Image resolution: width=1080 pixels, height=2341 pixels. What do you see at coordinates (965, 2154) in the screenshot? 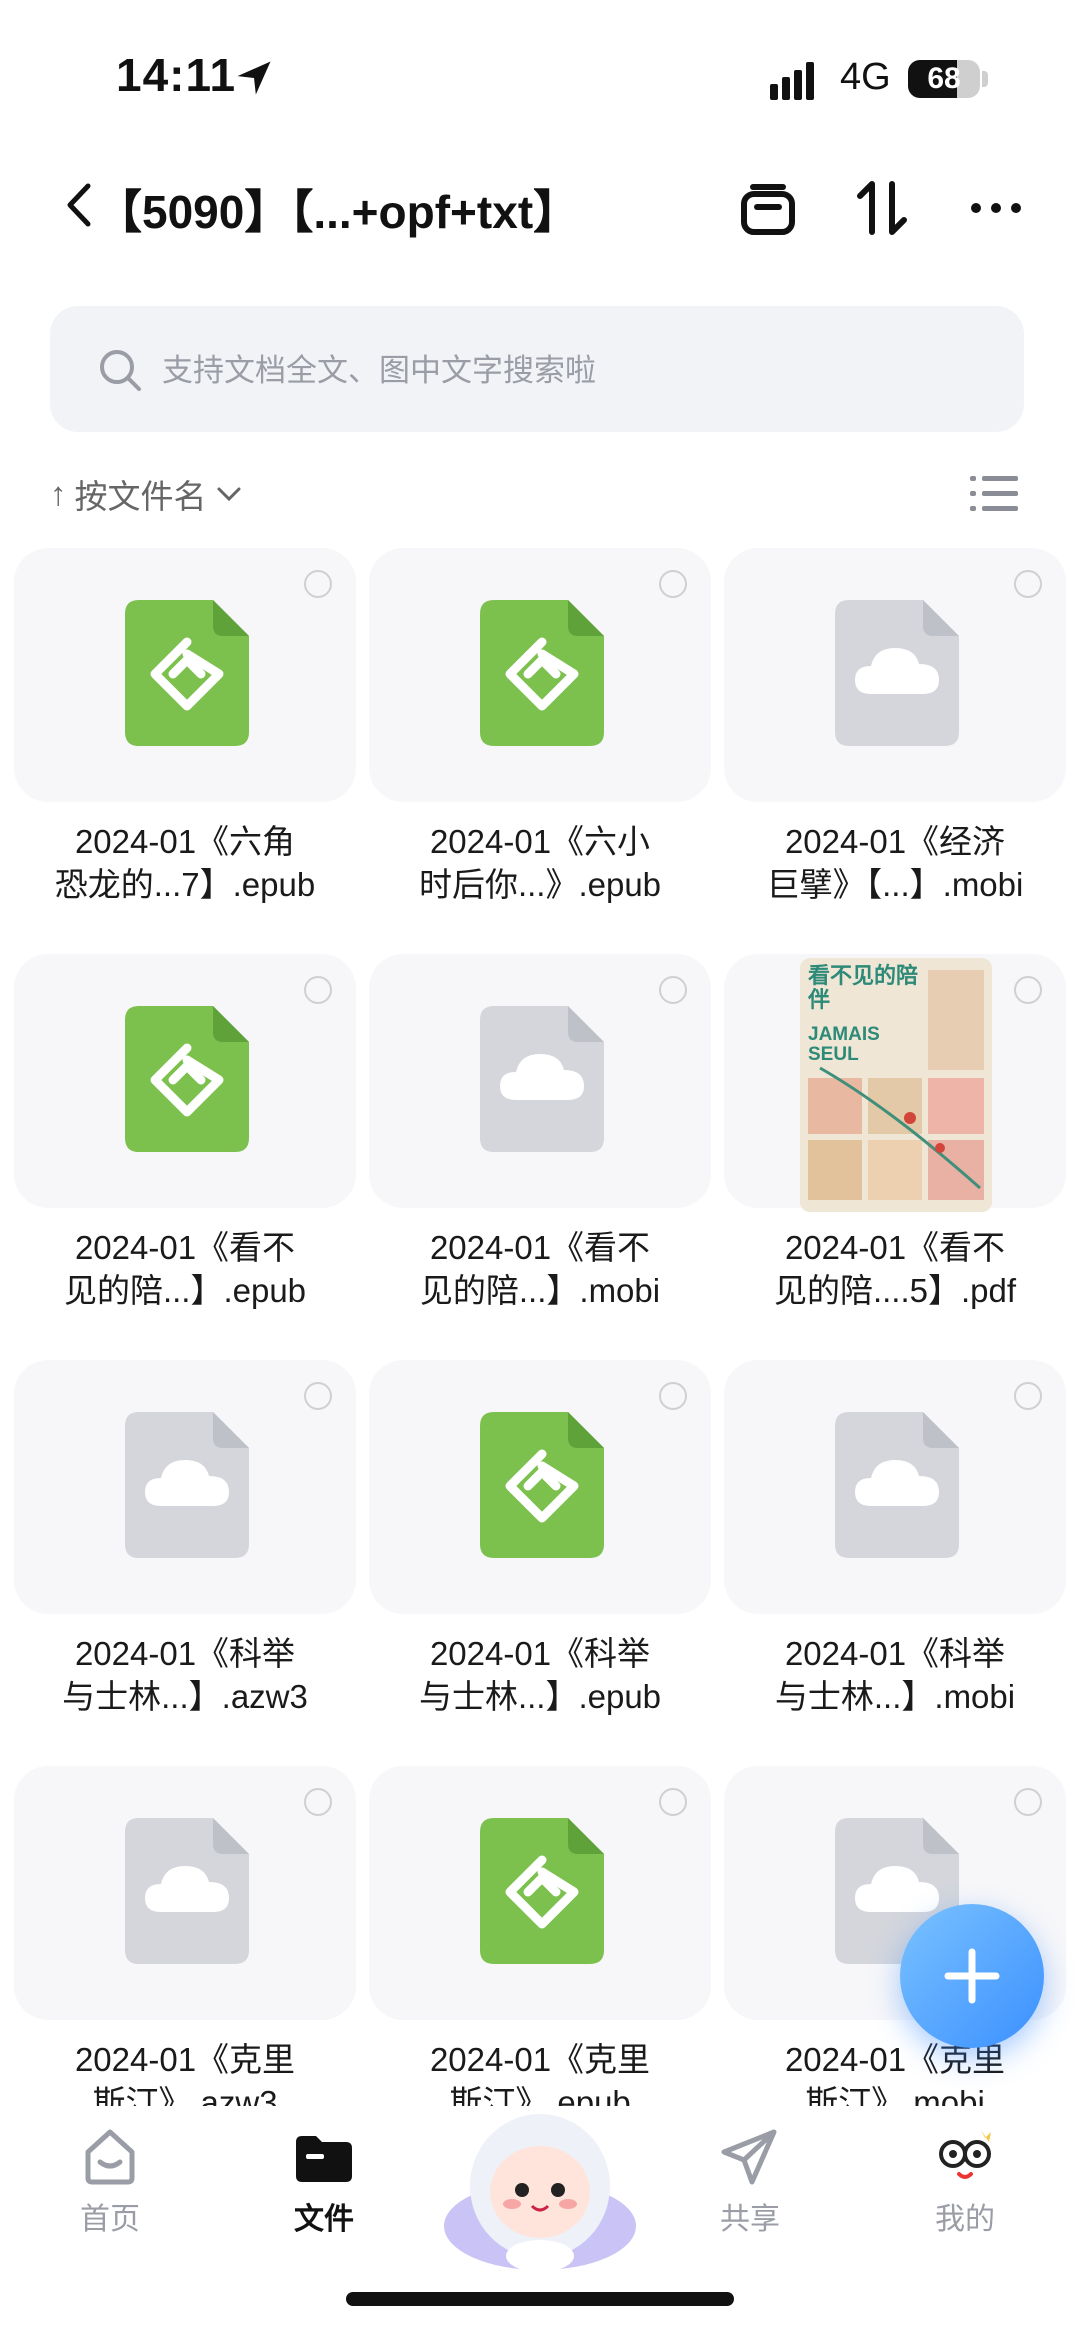
I see `profile-icon` at bounding box center [965, 2154].